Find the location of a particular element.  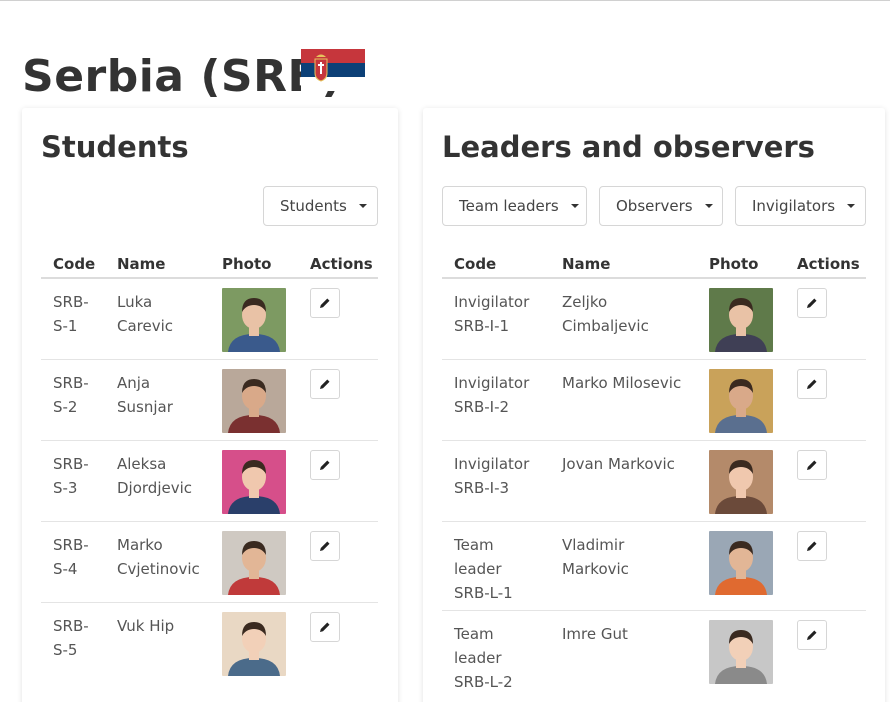

col-name: Name is located at coordinates (586, 264).